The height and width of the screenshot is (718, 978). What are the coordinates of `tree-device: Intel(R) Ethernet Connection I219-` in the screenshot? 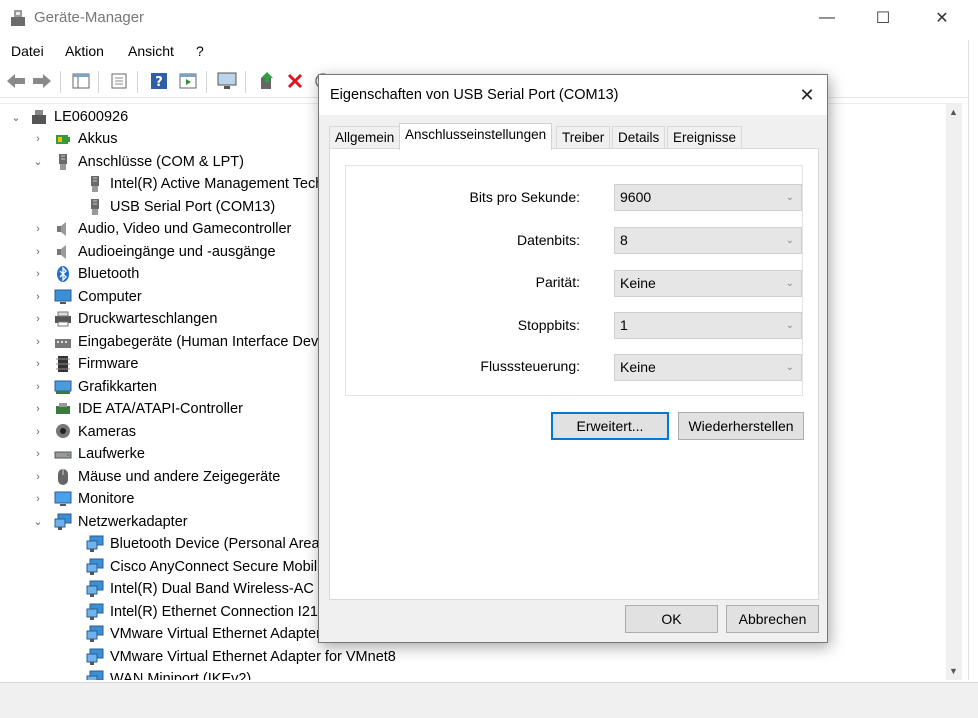 It's located at (193, 612).